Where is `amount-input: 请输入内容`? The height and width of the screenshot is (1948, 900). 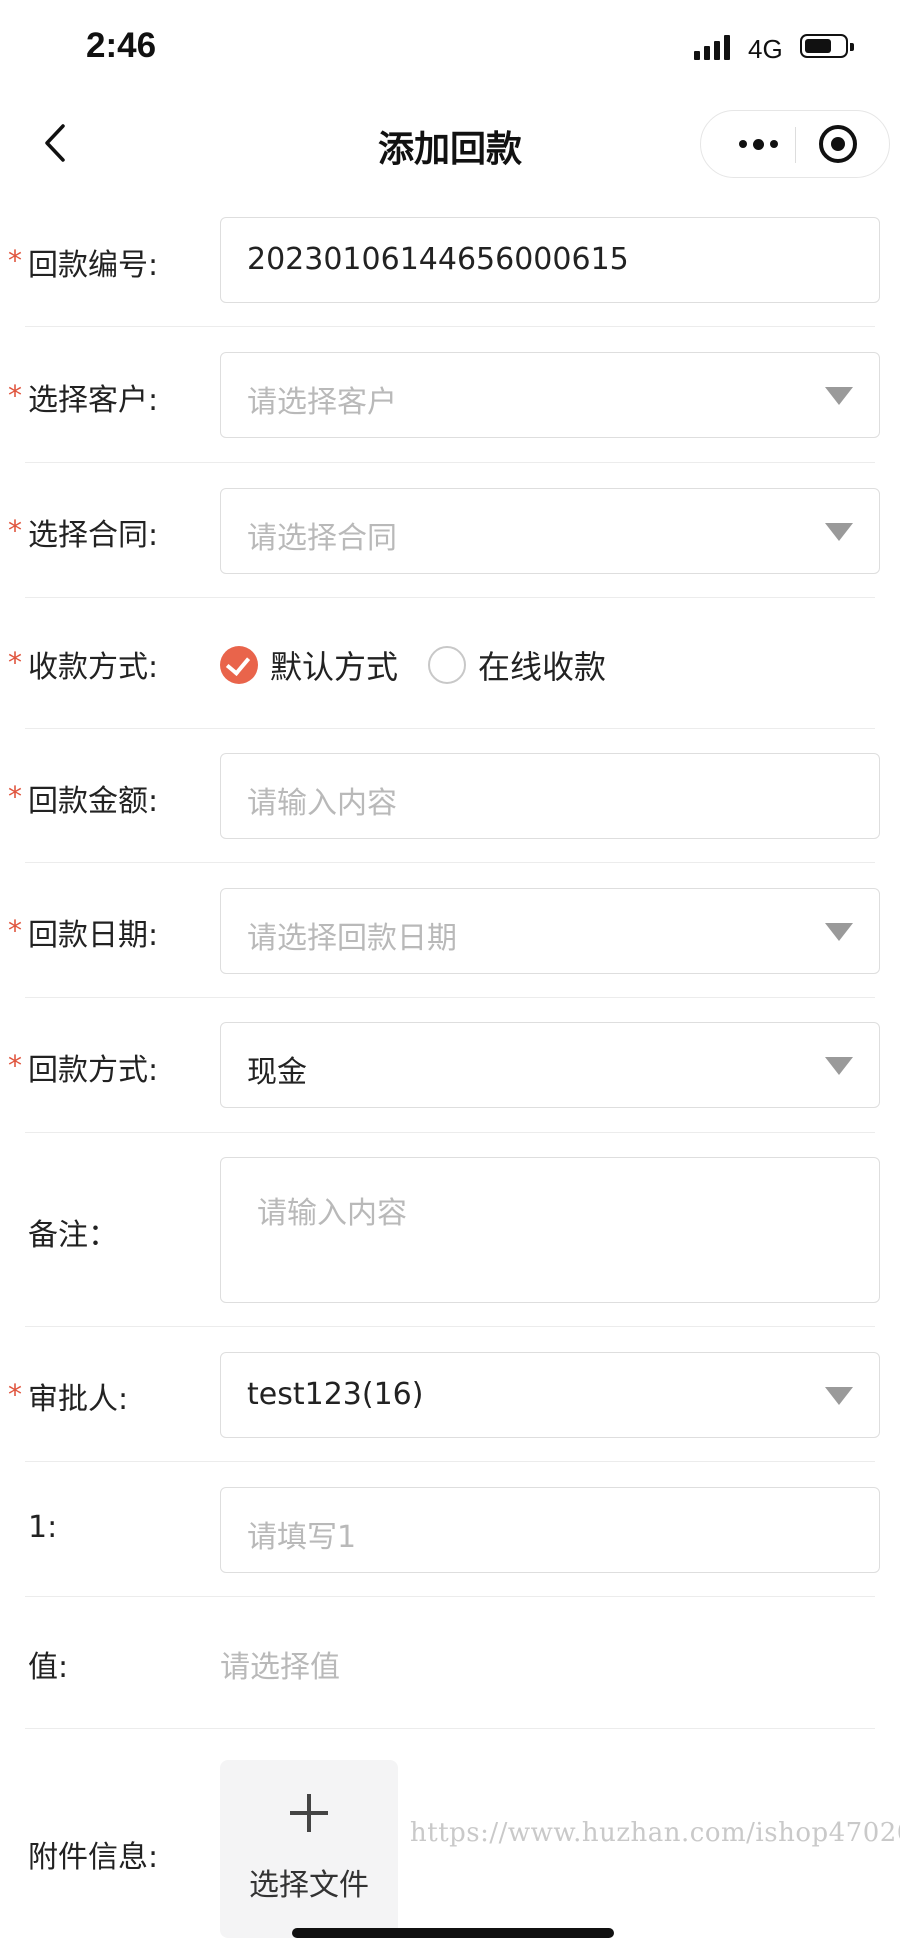 amount-input: 请输入内容 is located at coordinates (550, 796).